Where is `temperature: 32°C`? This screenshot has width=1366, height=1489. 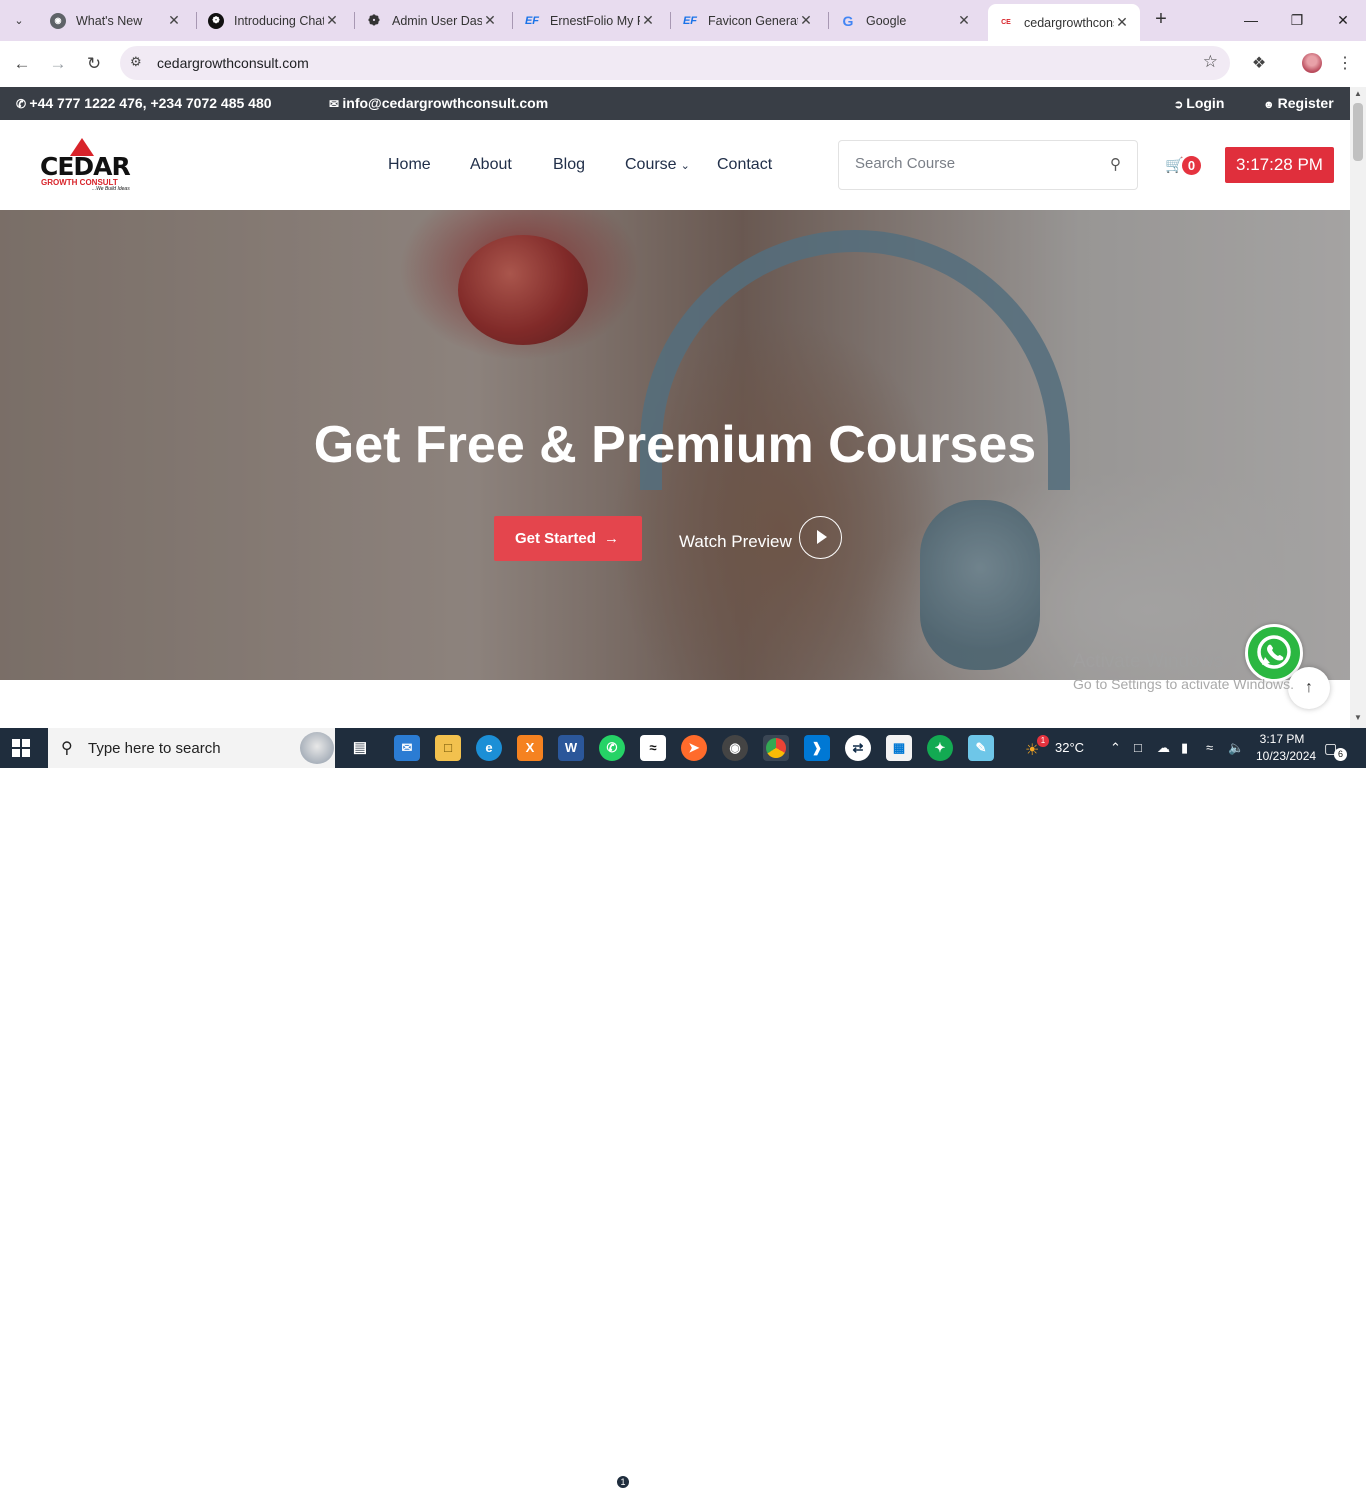 temperature: 32°C is located at coordinates (1069, 747).